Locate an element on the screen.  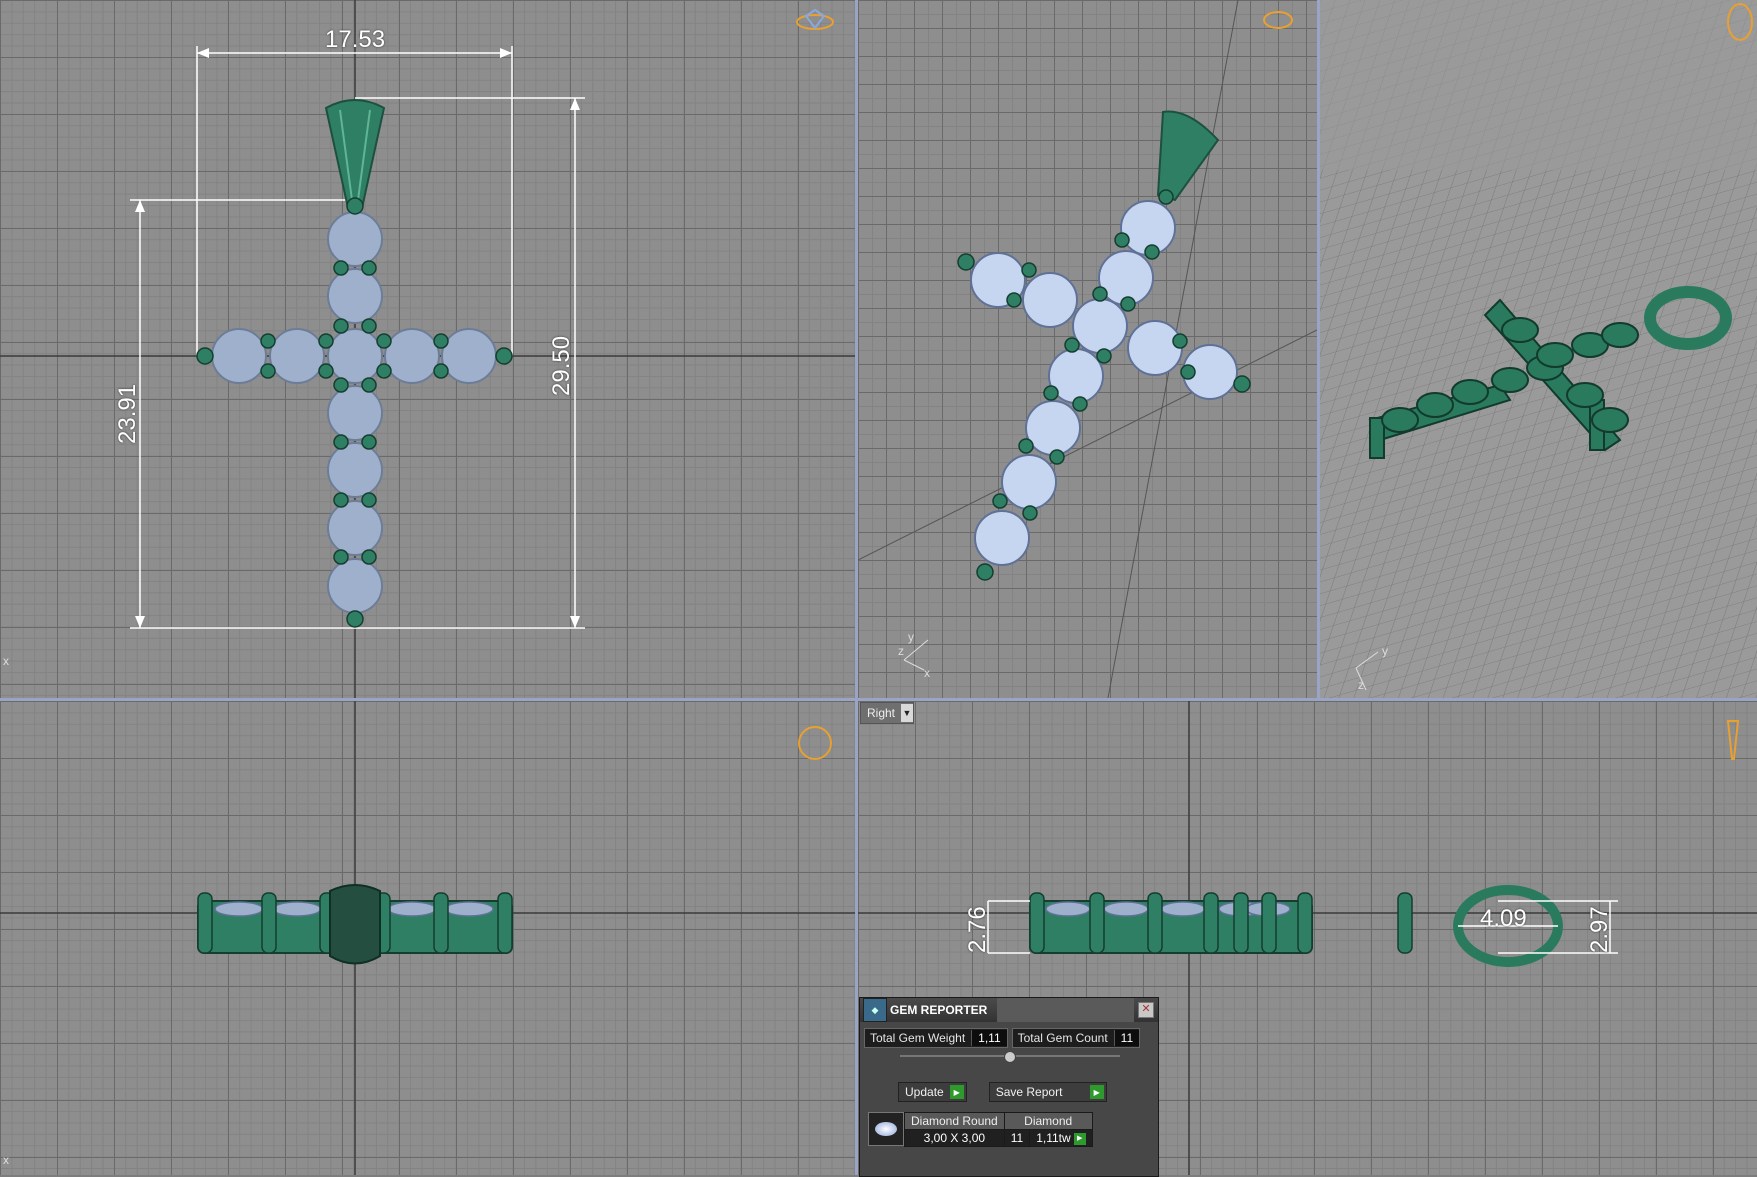
viewport-view-label: Right is located at coordinates (881, 713).